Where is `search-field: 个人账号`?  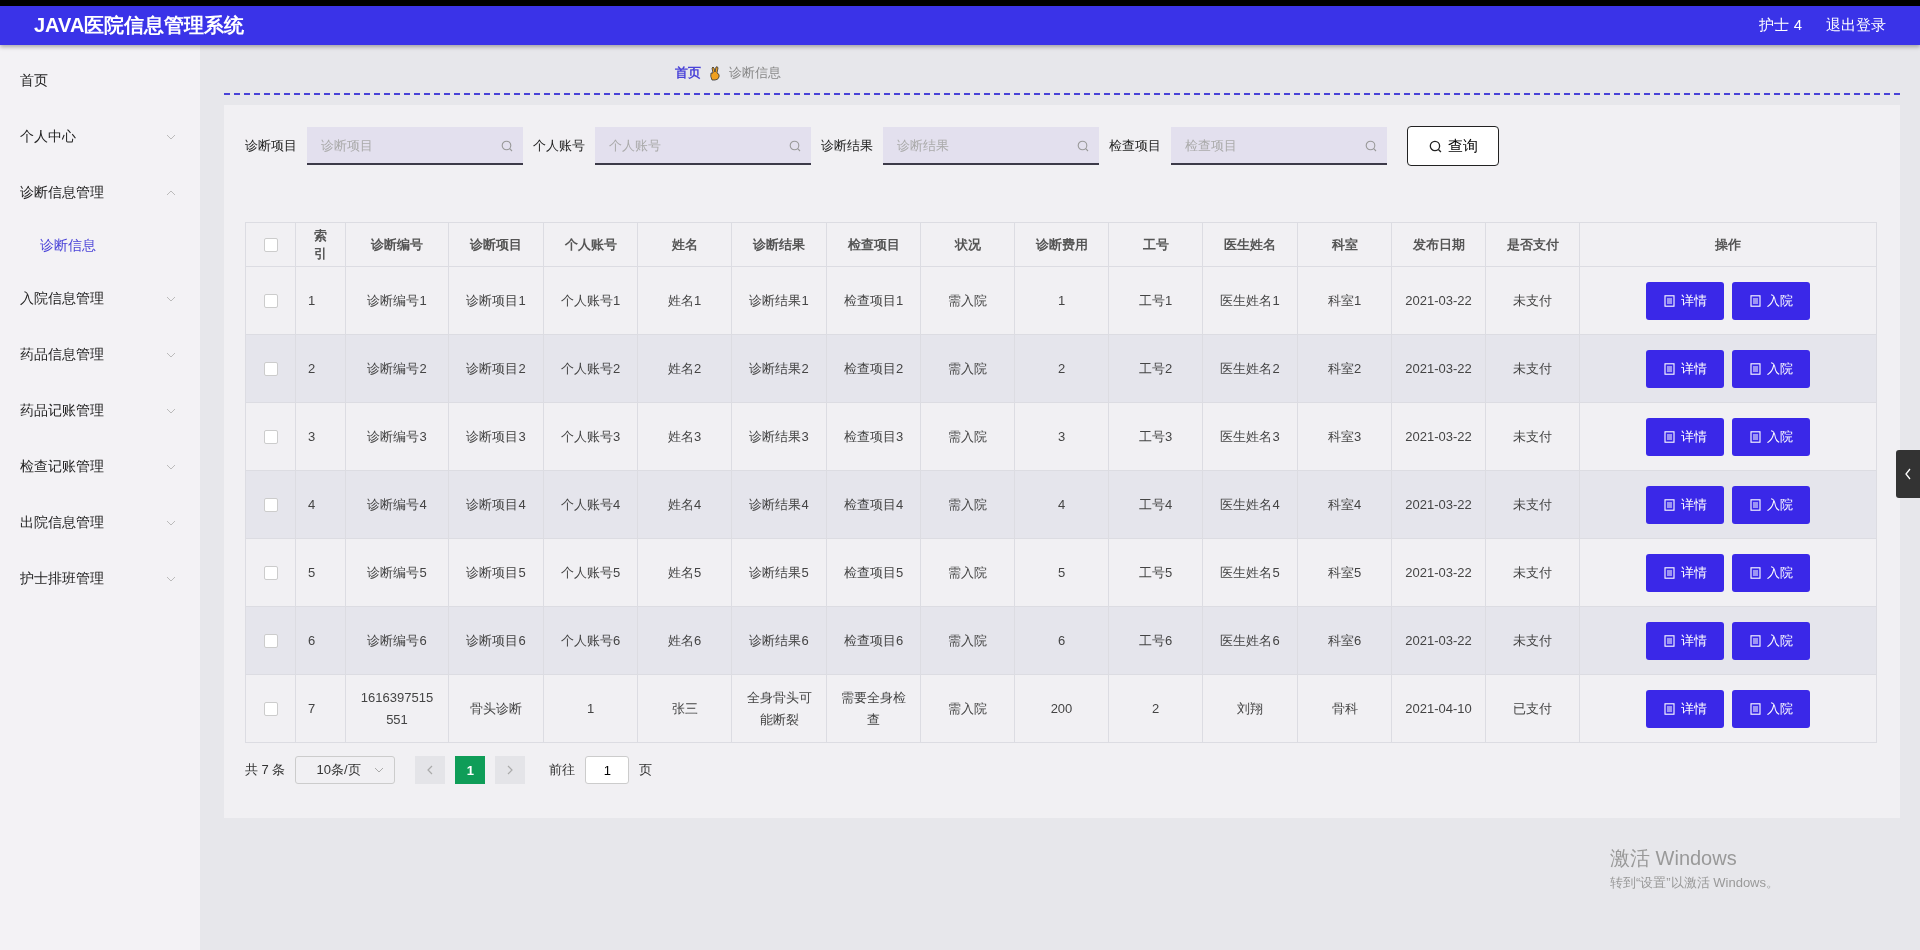 search-field: 个人账号 is located at coordinates (703, 146).